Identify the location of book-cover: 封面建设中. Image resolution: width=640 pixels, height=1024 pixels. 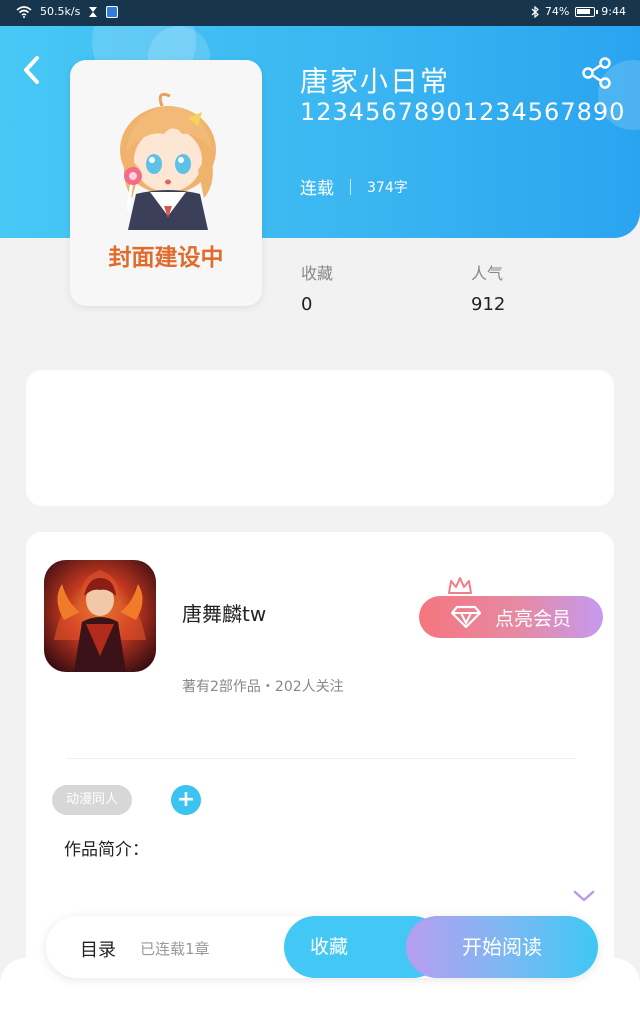
(166, 183).